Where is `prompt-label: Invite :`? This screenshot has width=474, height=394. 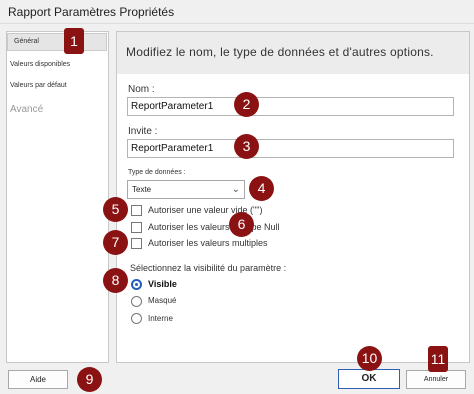
prompt-label: Invite : is located at coordinates (143, 131).